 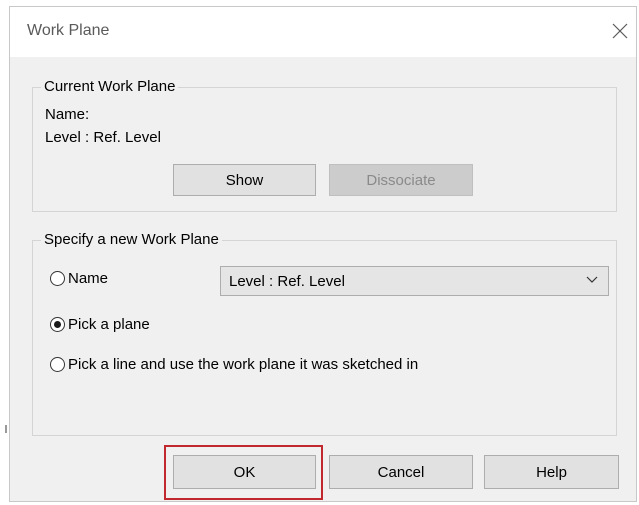 What do you see at coordinates (244, 472) in the screenshot?
I see `ok-button: OK` at bounding box center [244, 472].